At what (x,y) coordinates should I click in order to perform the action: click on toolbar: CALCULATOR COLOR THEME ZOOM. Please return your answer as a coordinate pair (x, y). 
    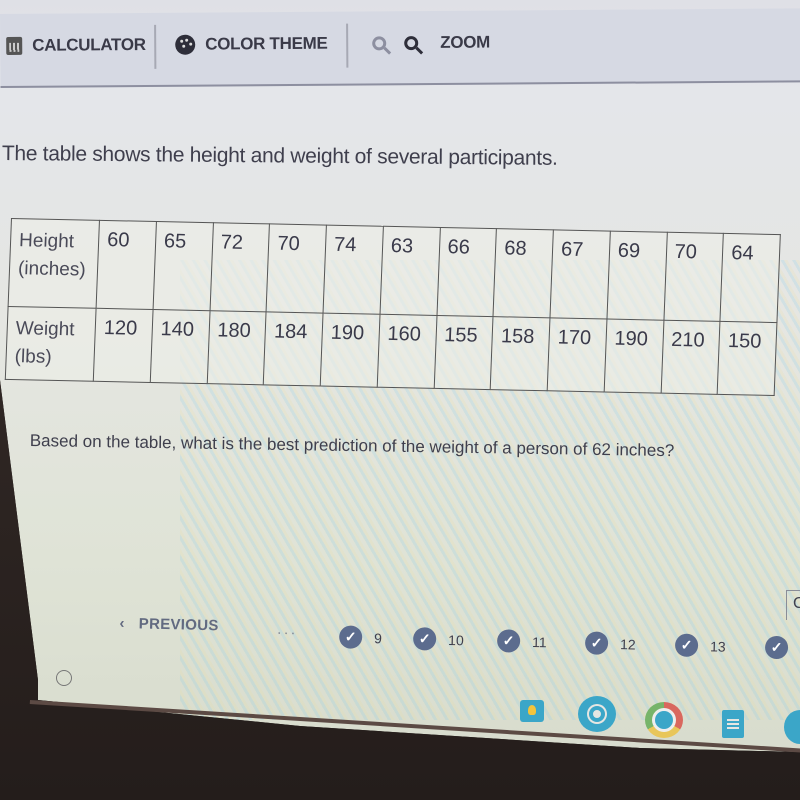
    Looking at the image, I should click on (400, 48).